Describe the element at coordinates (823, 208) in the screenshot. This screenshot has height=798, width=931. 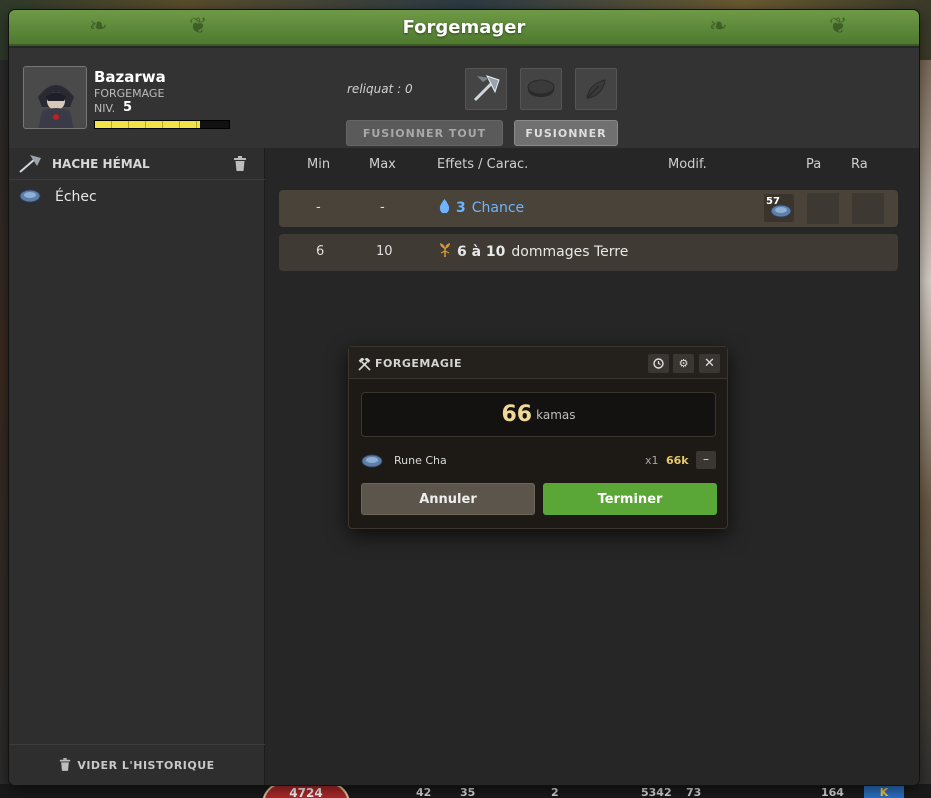
I see `pa-slot` at that location.